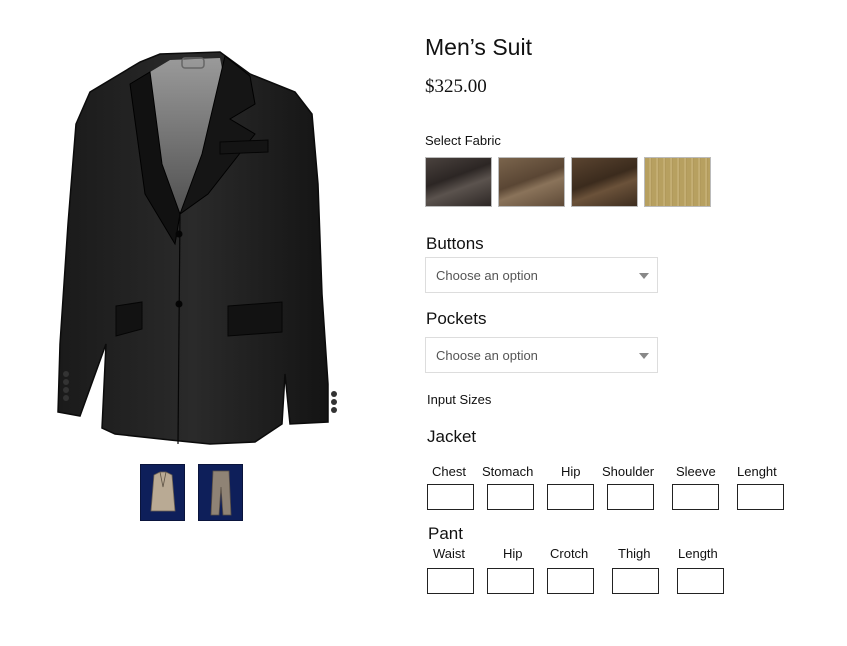 The width and height of the screenshot is (847, 646). I want to click on fabric-swatch-dark-grey, so click(458, 182).